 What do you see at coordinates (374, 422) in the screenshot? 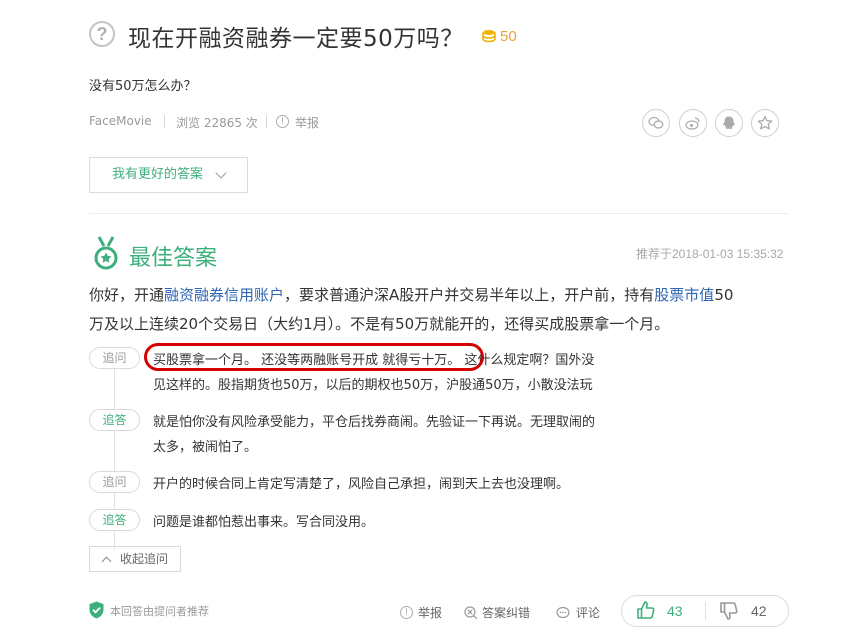
I see `thread-text: 就是怕你没有风险承受能力，平仓后找券商闹。先验证一下再说。无理取闹的` at bounding box center [374, 422].